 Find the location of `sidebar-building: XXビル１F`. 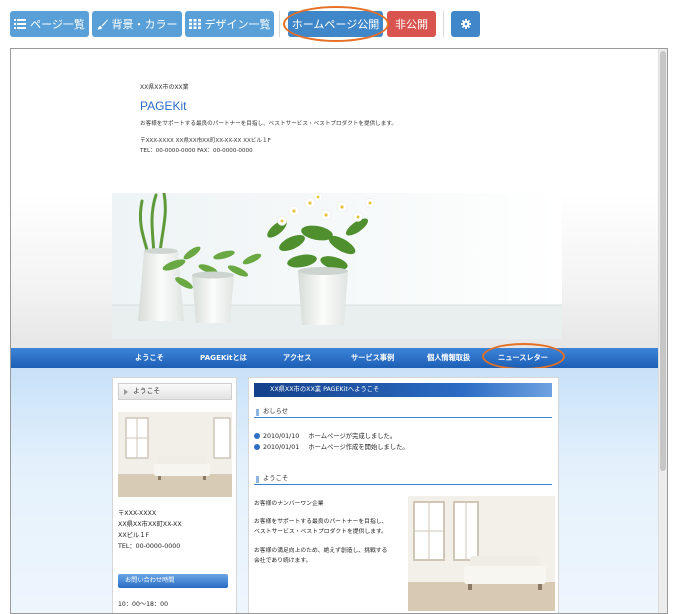

sidebar-building: XXビル１F is located at coordinates (134, 535).